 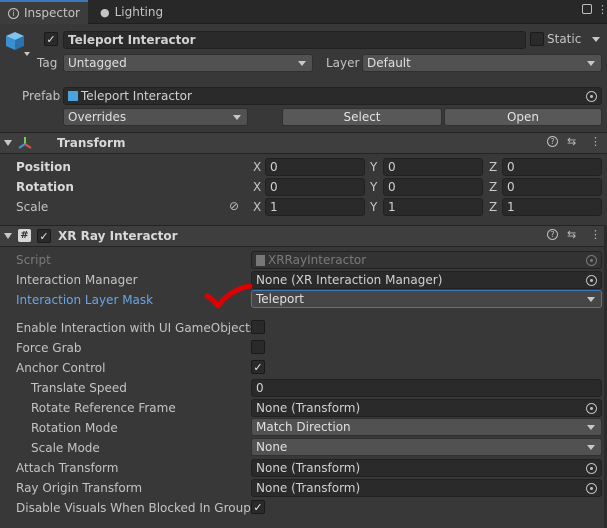 What do you see at coordinates (52, 13) in the screenshot?
I see `tab-label: Inspector` at bounding box center [52, 13].